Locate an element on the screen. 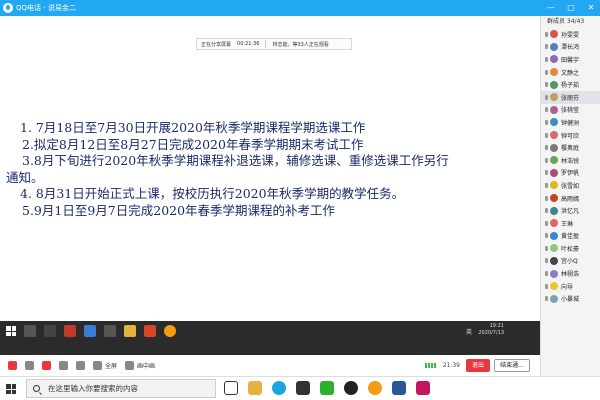  word-icon is located at coordinates (399, 388).